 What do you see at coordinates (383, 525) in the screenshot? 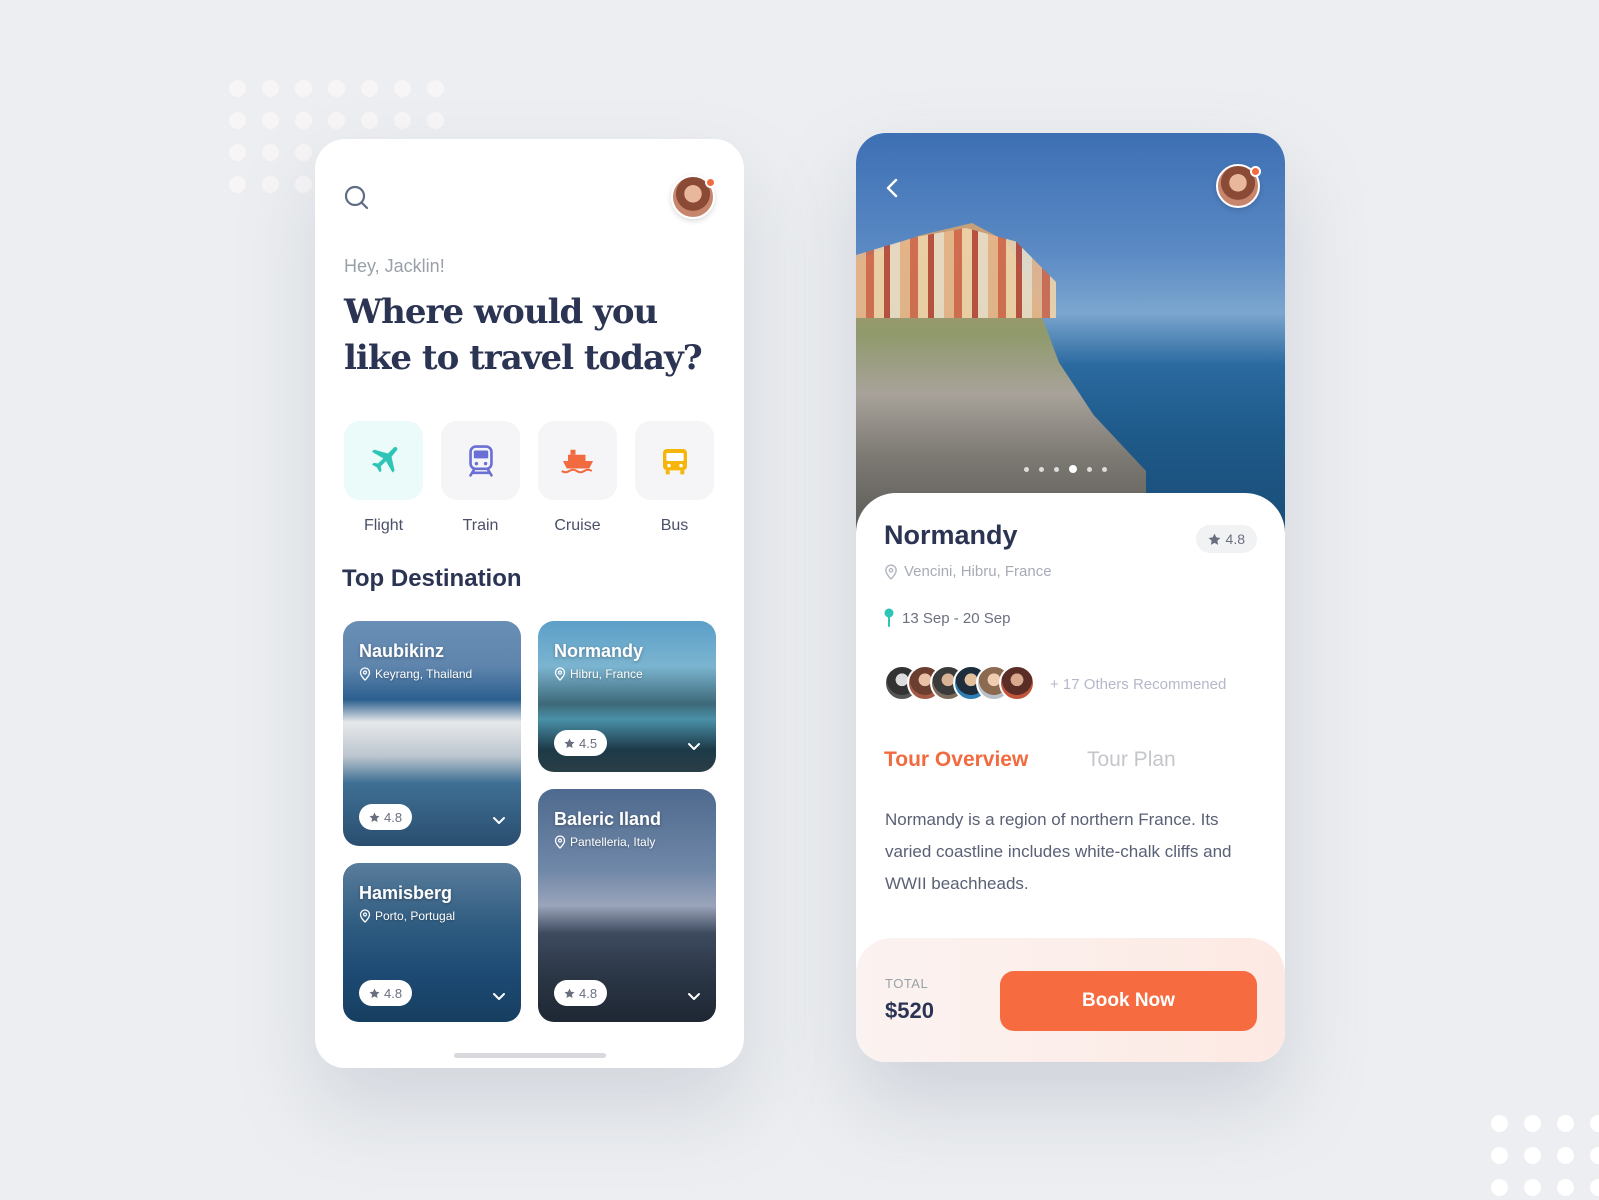
I see `transport-label: Flight` at bounding box center [383, 525].